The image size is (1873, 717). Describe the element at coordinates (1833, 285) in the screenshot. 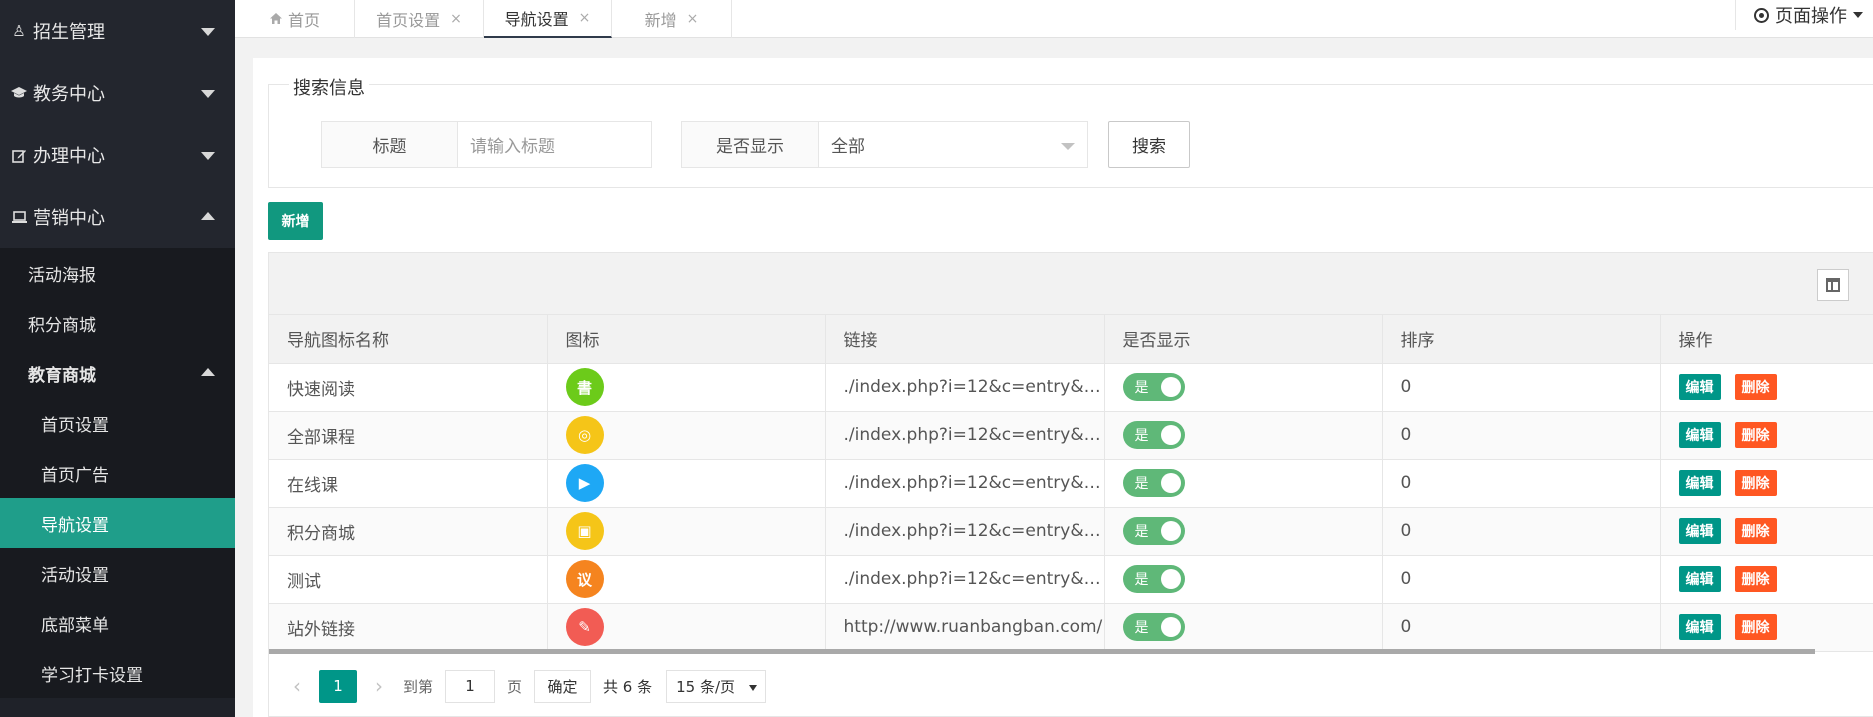

I see `column-filter-button` at that location.